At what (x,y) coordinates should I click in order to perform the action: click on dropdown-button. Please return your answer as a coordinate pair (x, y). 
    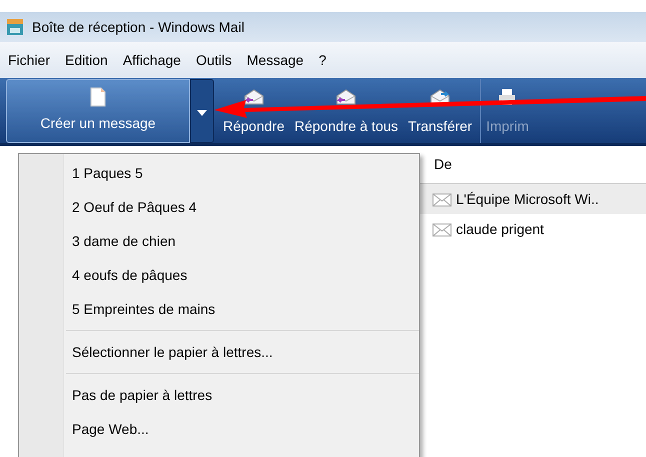
    Looking at the image, I should click on (202, 110).